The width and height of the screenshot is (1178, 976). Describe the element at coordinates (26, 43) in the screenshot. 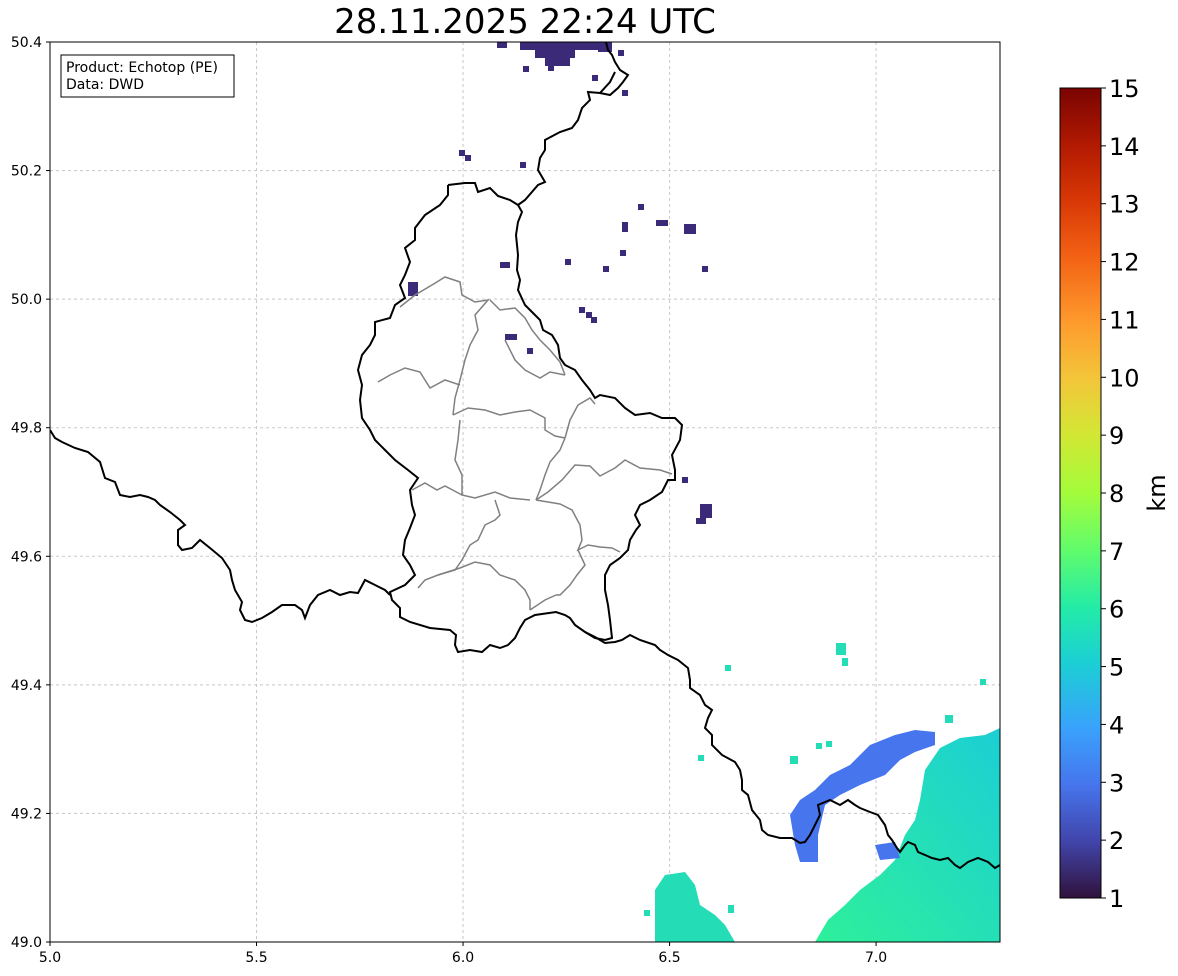

I see `y-tick-label: 50.4` at that location.